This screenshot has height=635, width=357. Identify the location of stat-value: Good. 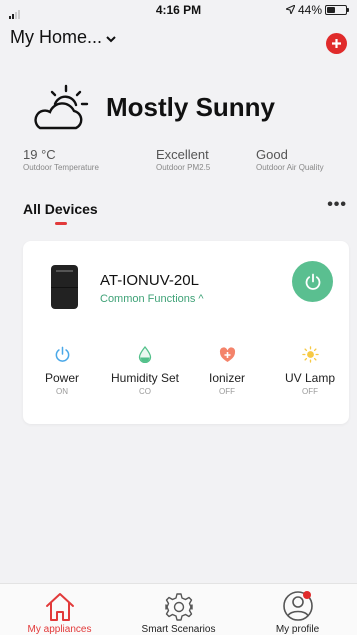
(272, 154).